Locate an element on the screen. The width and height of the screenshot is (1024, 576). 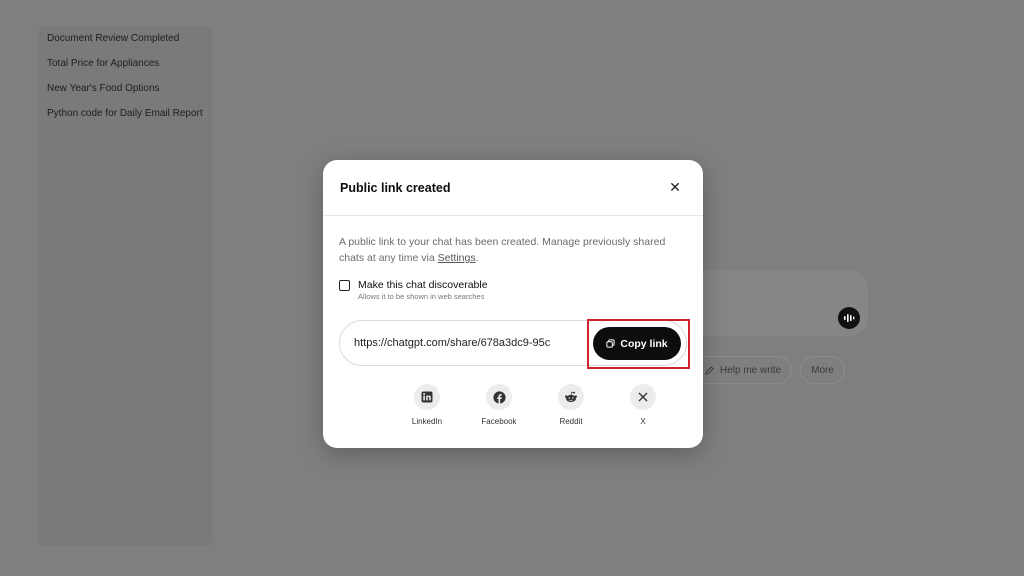
share-linkedin: LinkedIn is located at coordinates (427, 405).